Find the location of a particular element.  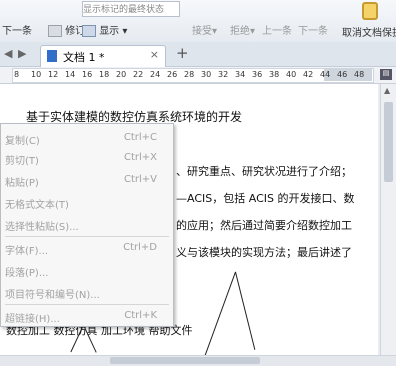

accept-label: 接受 is located at coordinates (202, 31).